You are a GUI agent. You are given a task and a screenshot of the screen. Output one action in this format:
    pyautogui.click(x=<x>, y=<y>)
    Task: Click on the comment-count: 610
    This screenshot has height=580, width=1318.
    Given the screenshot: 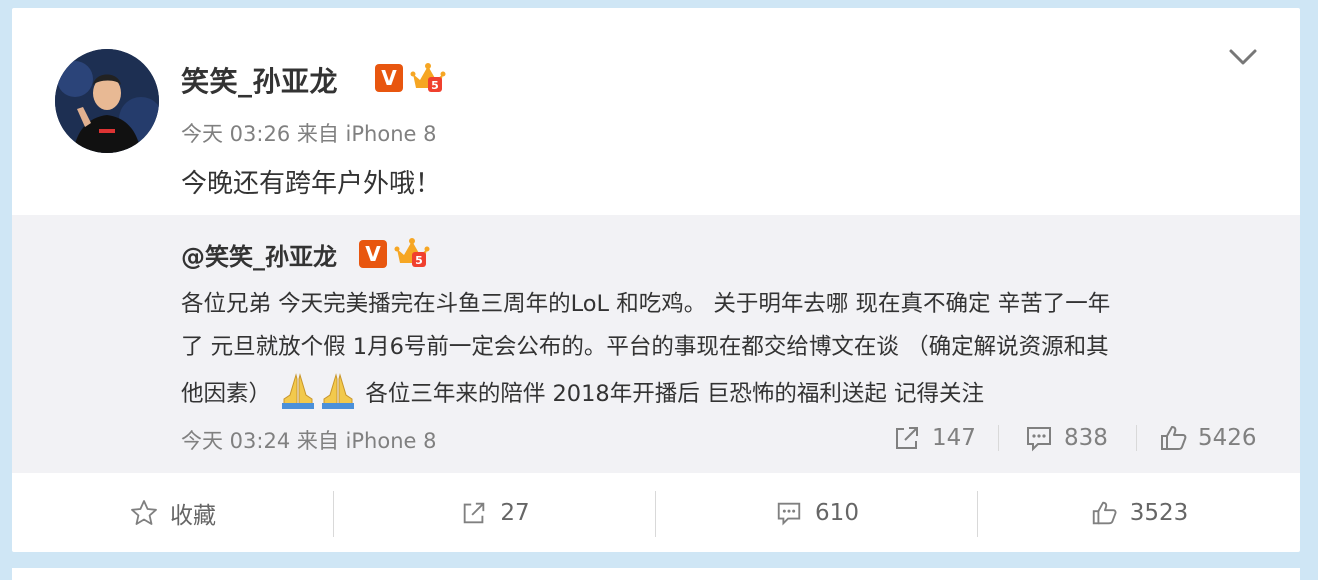 What is the action you would take?
    pyautogui.click(x=837, y=512)
    